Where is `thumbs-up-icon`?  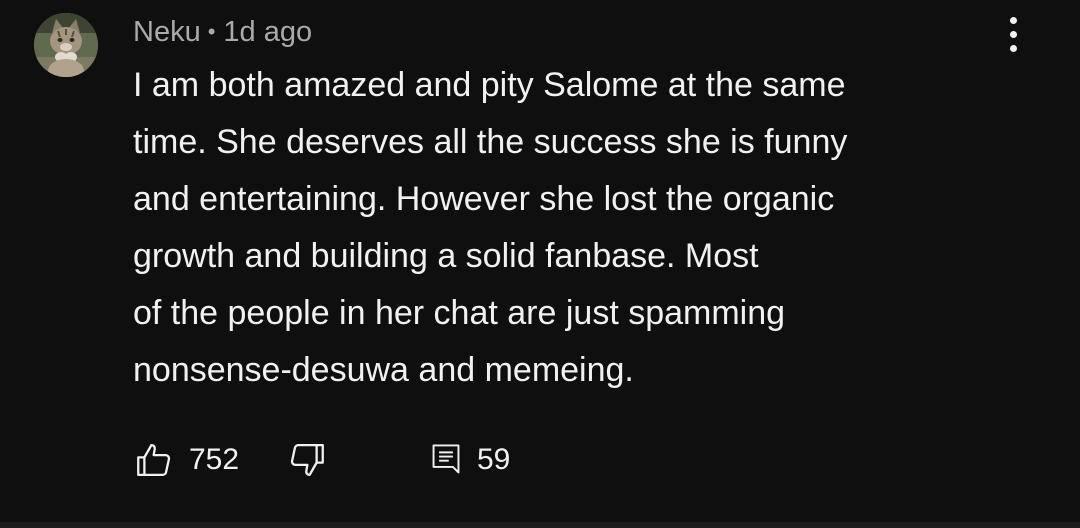
thumbs-up-icon is located at coordinates (154, 460).